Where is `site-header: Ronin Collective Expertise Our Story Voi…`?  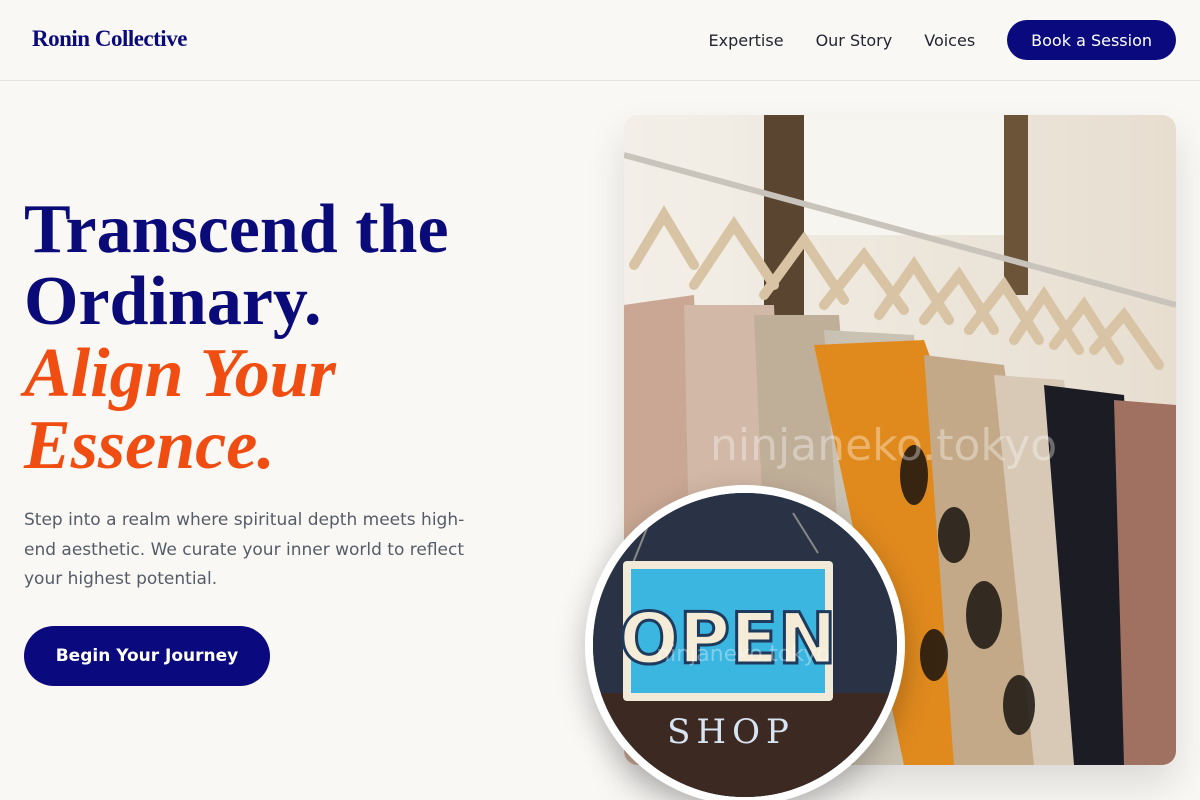 site-header: Ronin Collective Expertise Our Story Voi… is located at coordinates (600, 40).